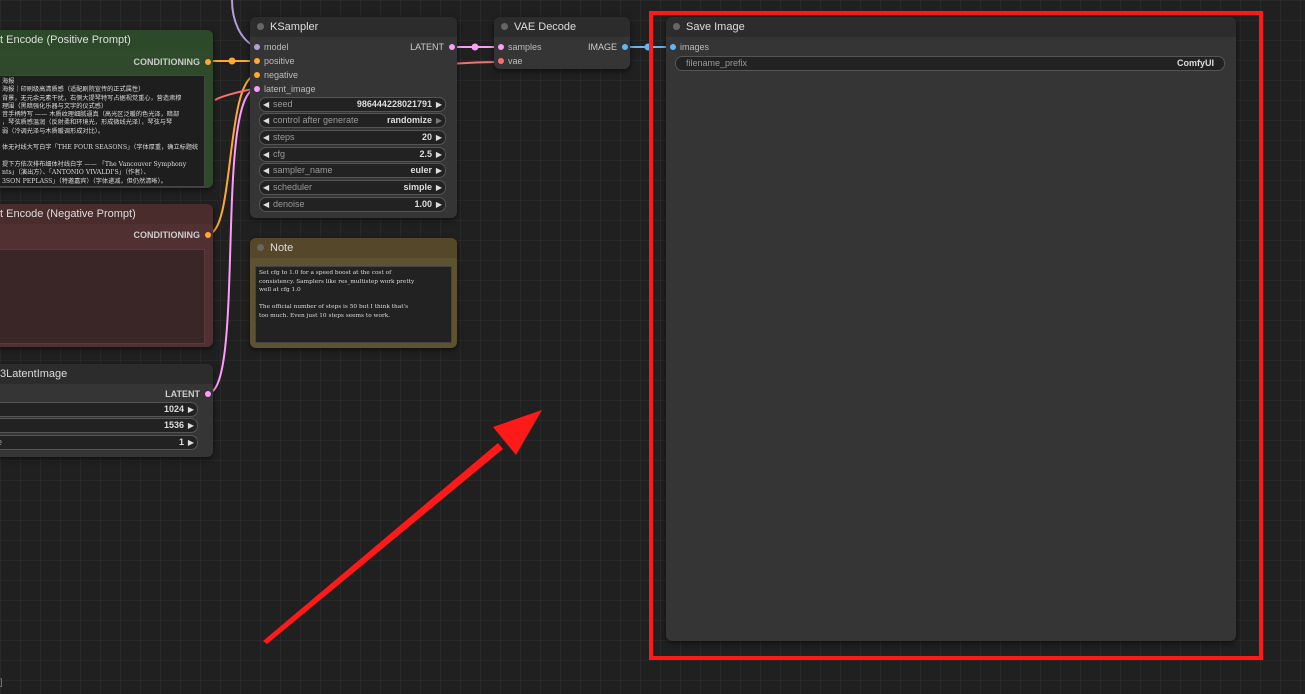  I want to click on prompt-textarea, so click(102, 296).